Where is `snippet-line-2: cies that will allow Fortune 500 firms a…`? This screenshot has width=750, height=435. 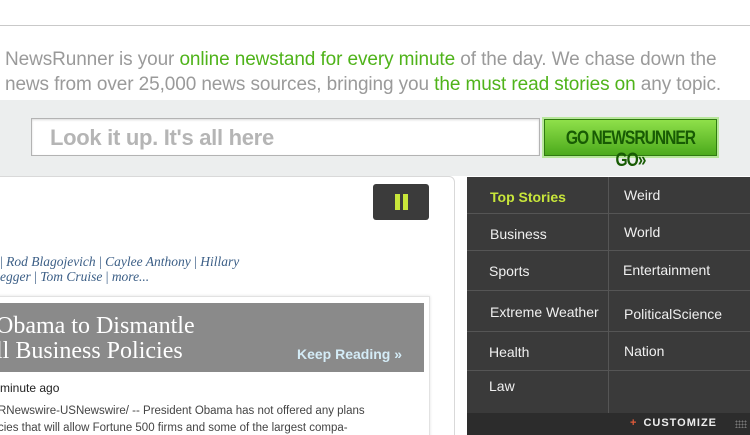
snippet-line-2: cies that will allow Fortune 500 firms a… is located at coordinates (174, 428).